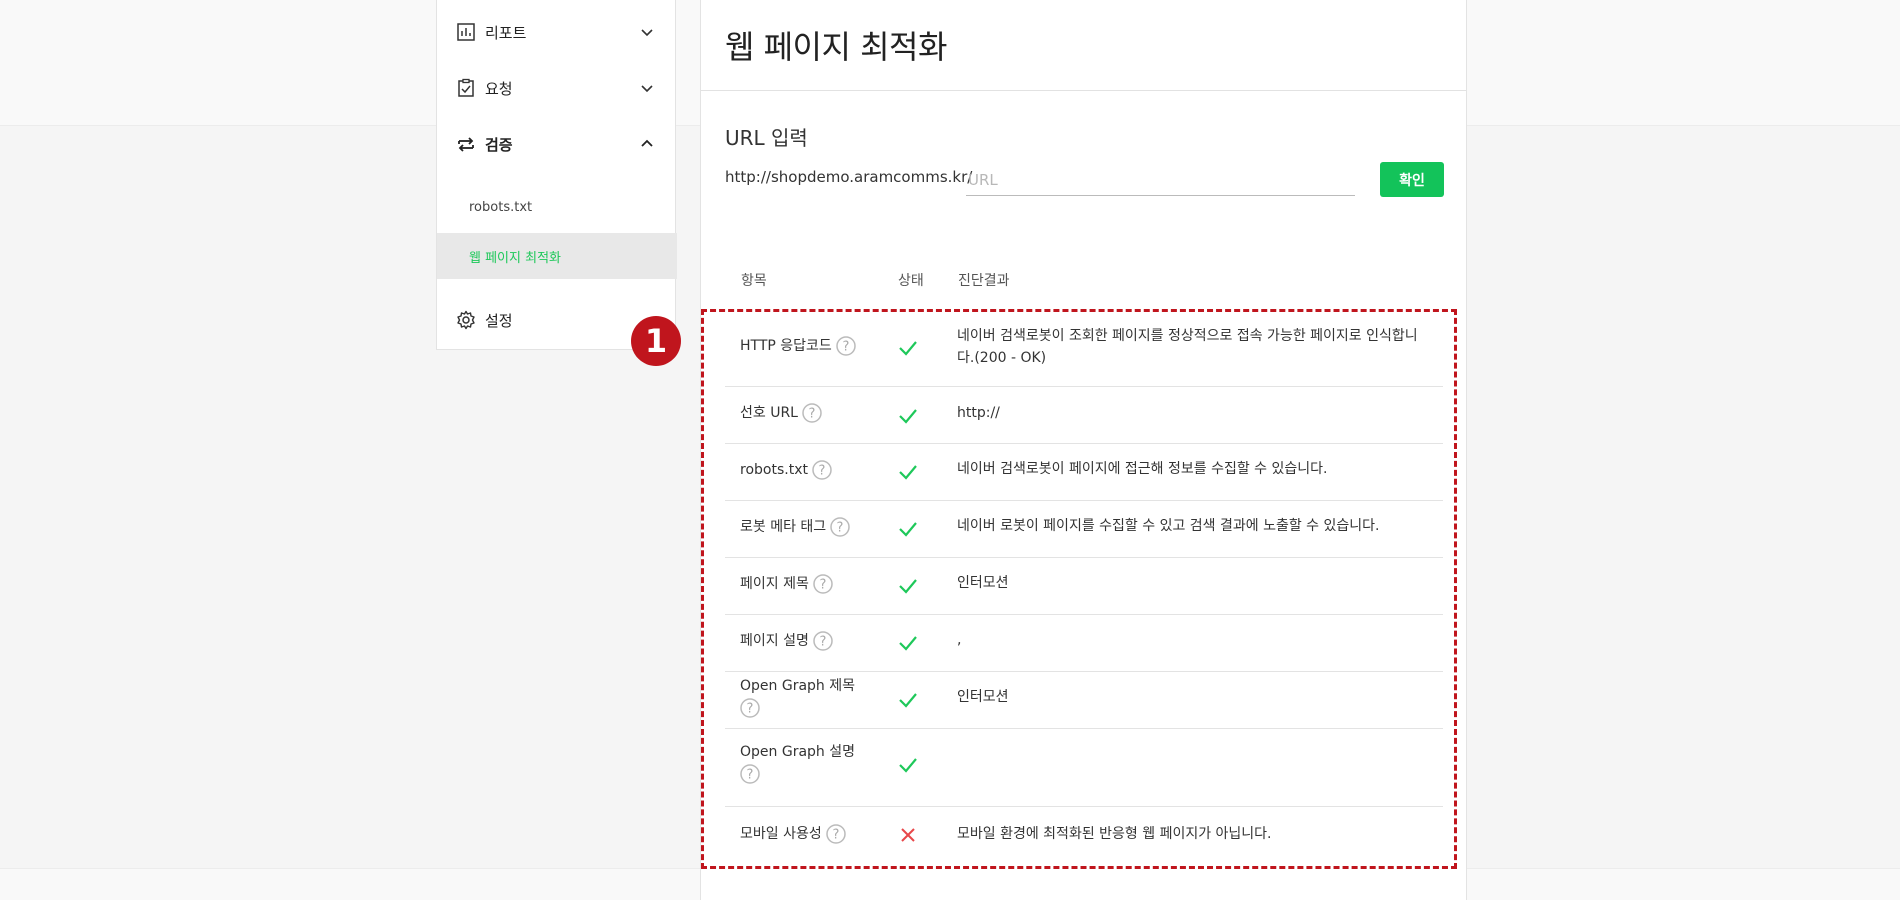  What do you see at coordinates (1412, 179) in the screenshot?
I see `confirm-button: 확인` at bounding box center [1412, 179].